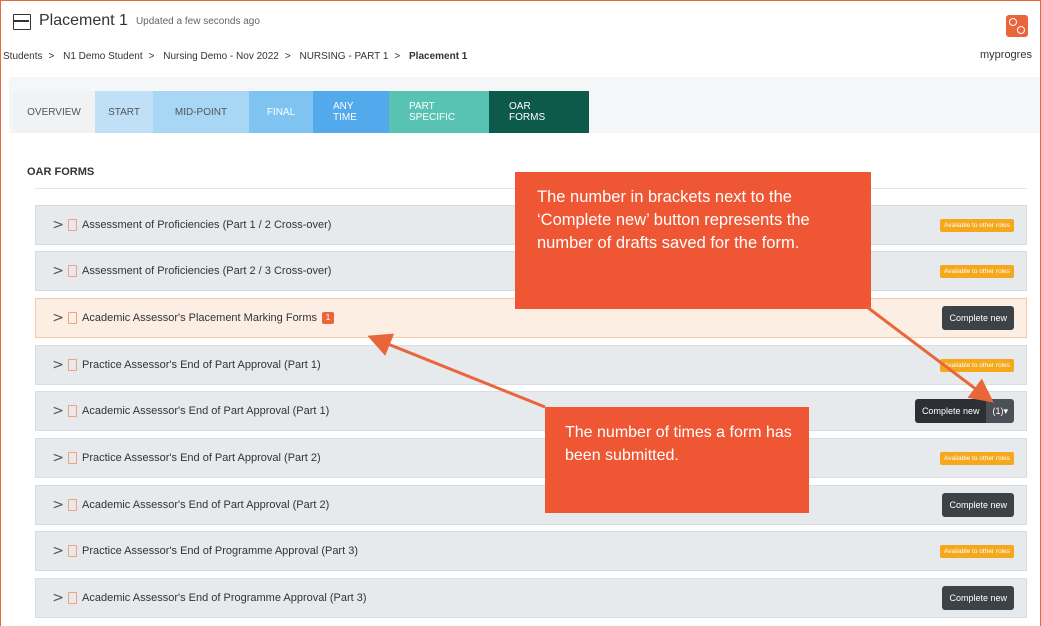 The image size is (1041, 626). Describe the element at coordinates (1017, 26) in the screenshot. I see `logo-icon` at that location.